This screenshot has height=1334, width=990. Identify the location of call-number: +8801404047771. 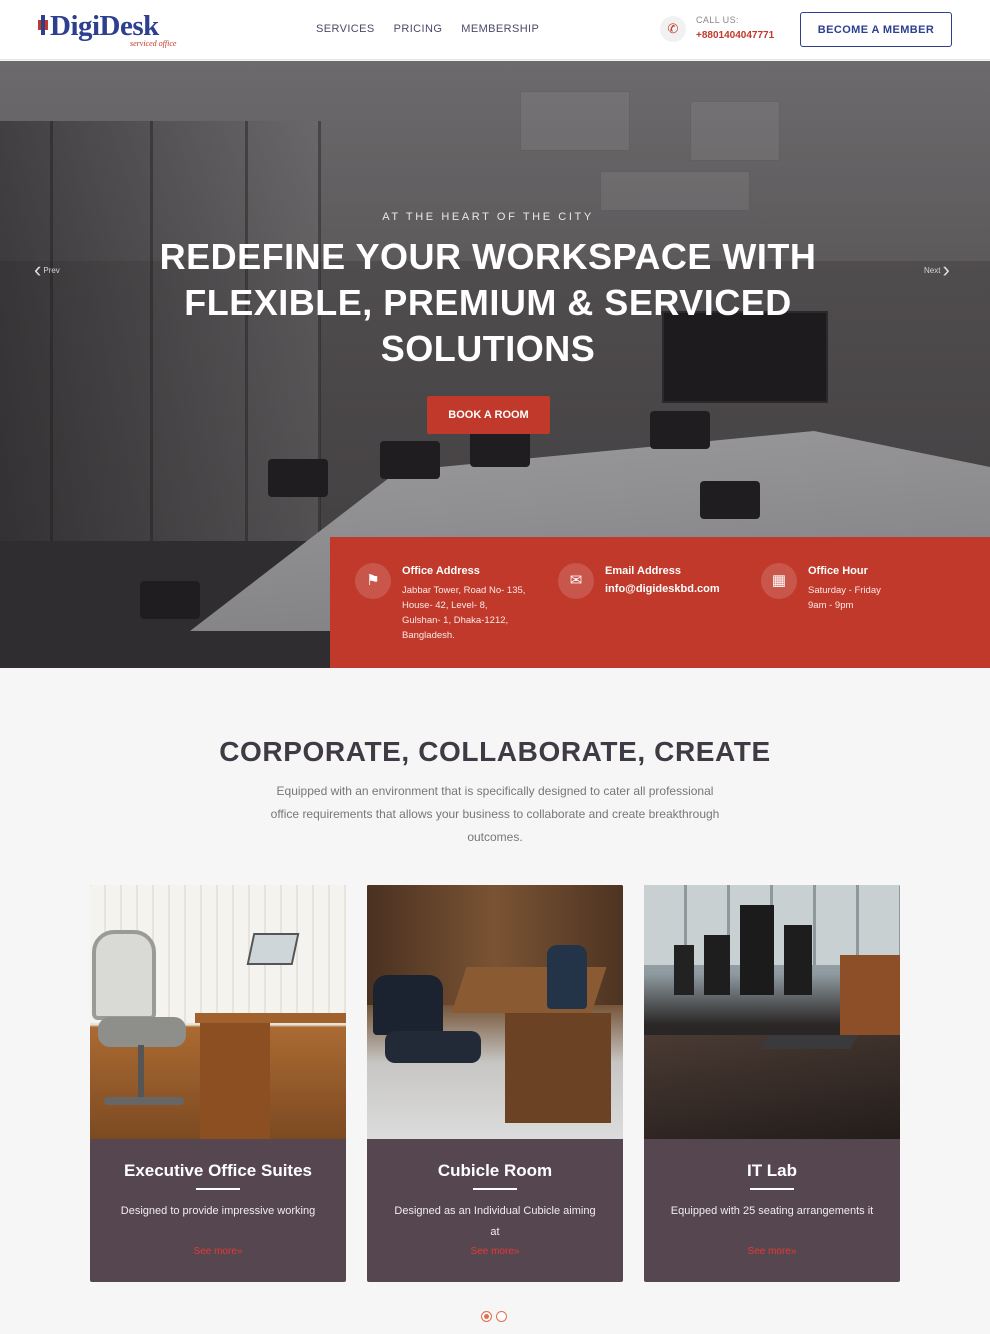
(735, 35).